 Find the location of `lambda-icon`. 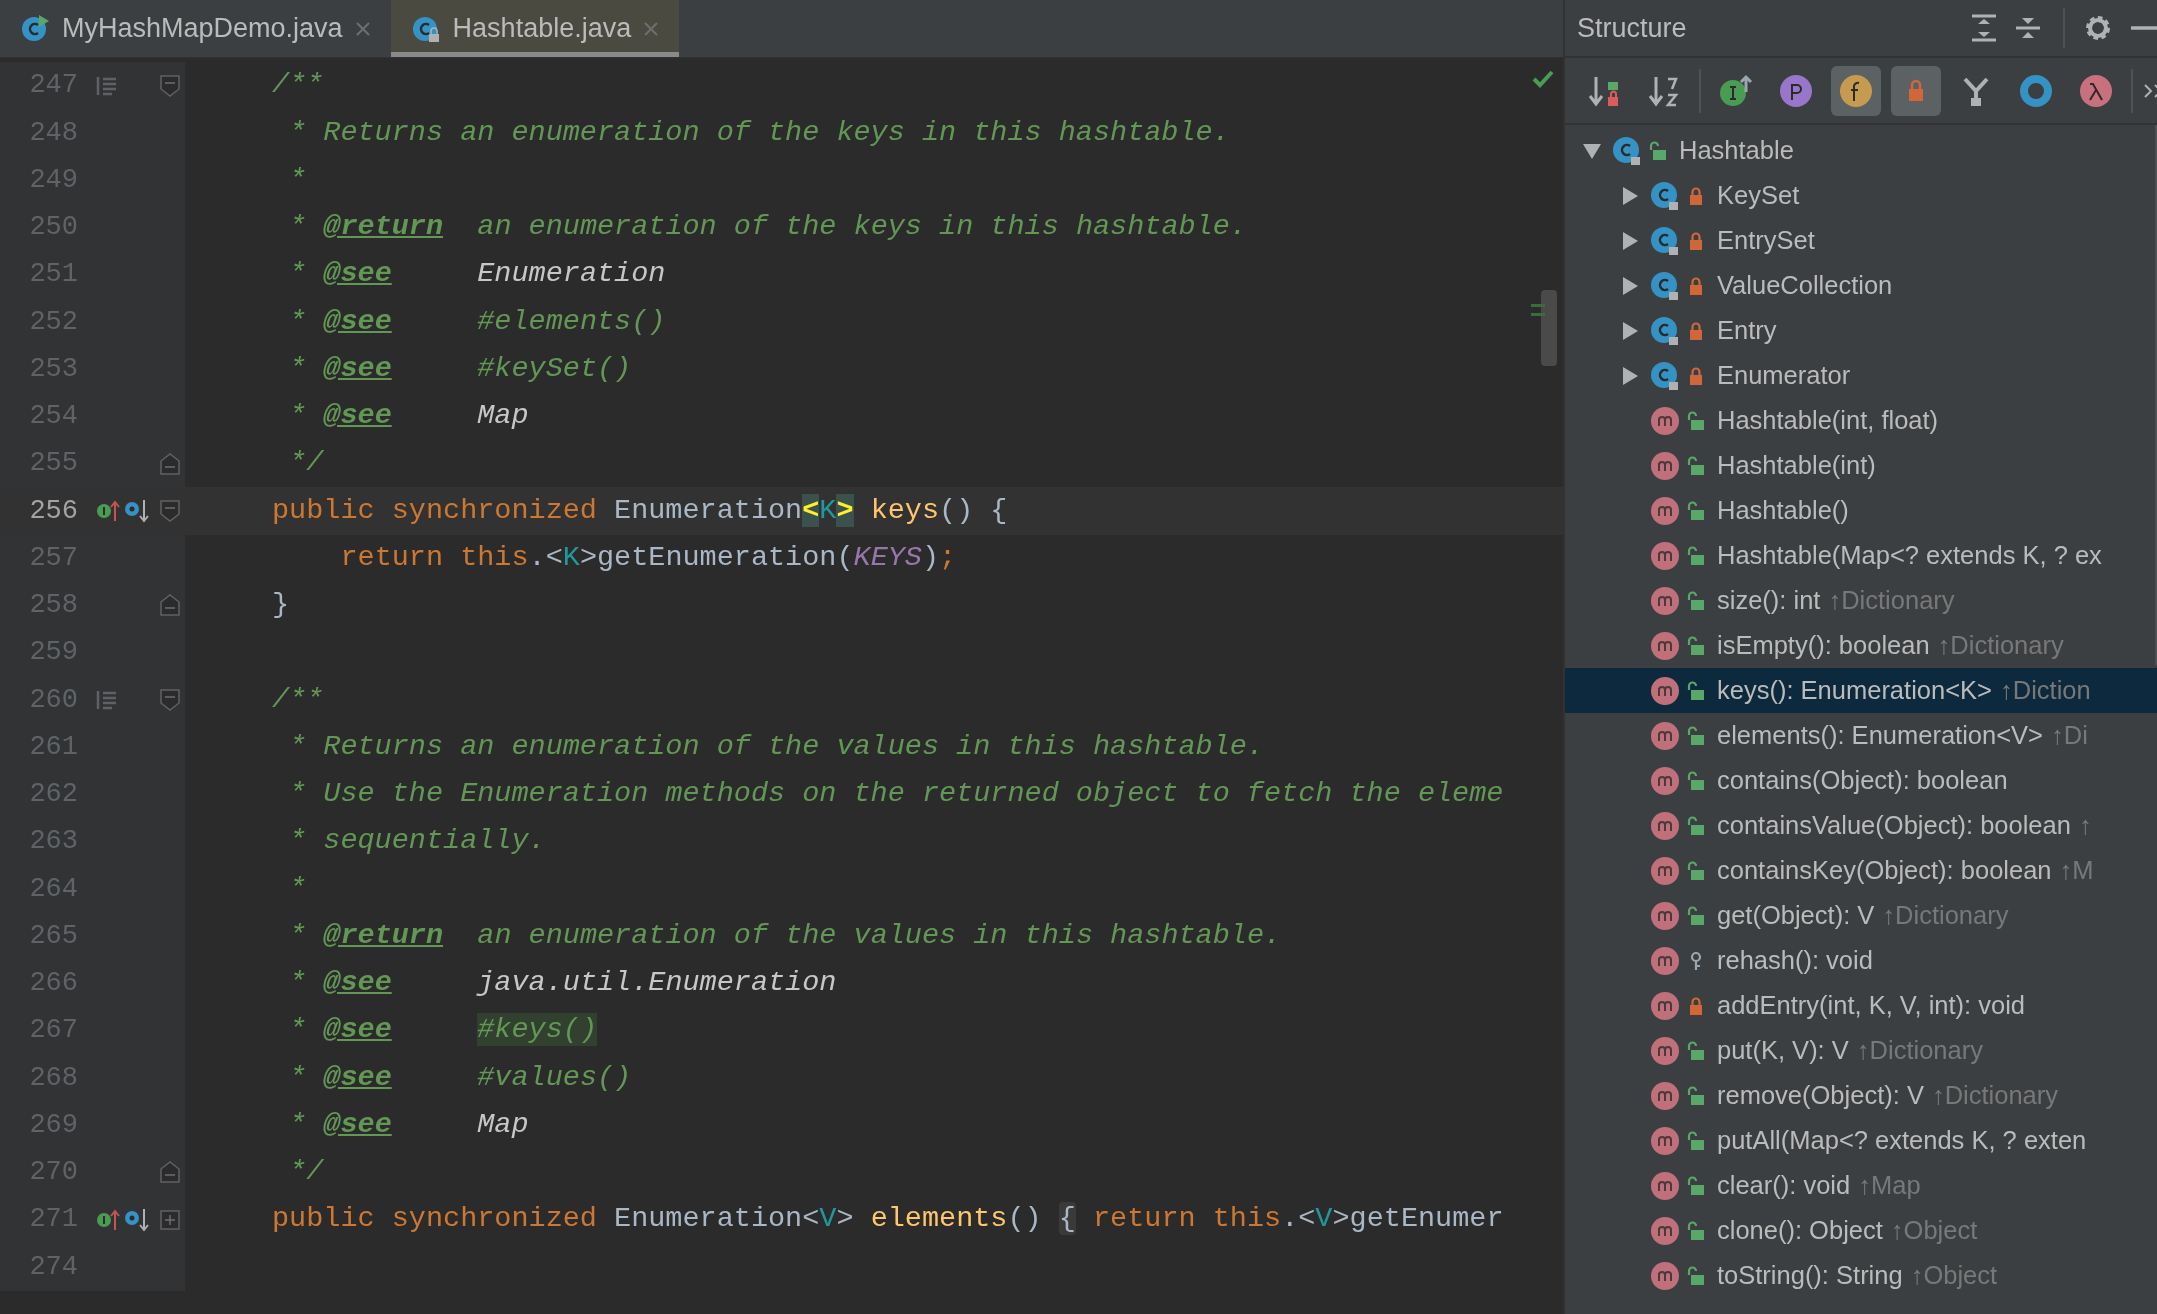

lambda-icon is located at coordinates (2096, 90).